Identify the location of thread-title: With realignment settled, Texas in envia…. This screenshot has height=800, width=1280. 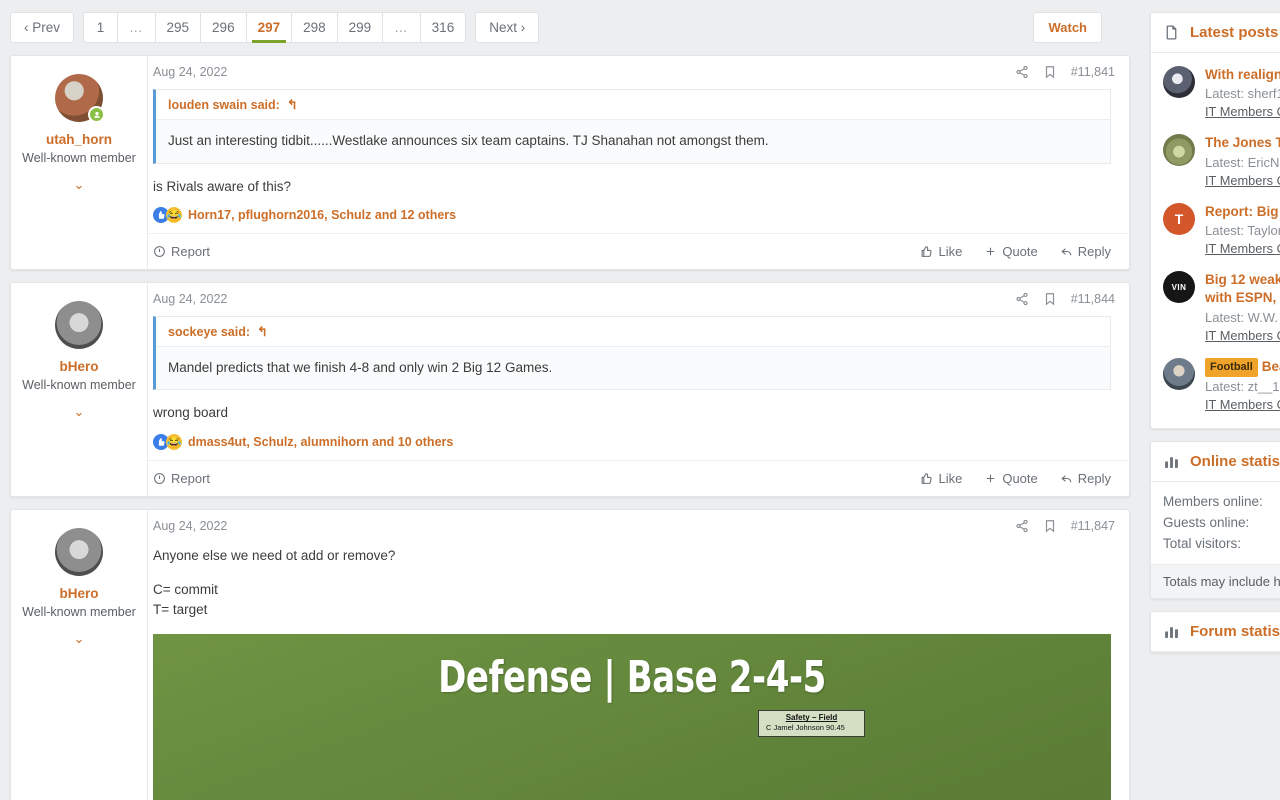
(1242, 75).